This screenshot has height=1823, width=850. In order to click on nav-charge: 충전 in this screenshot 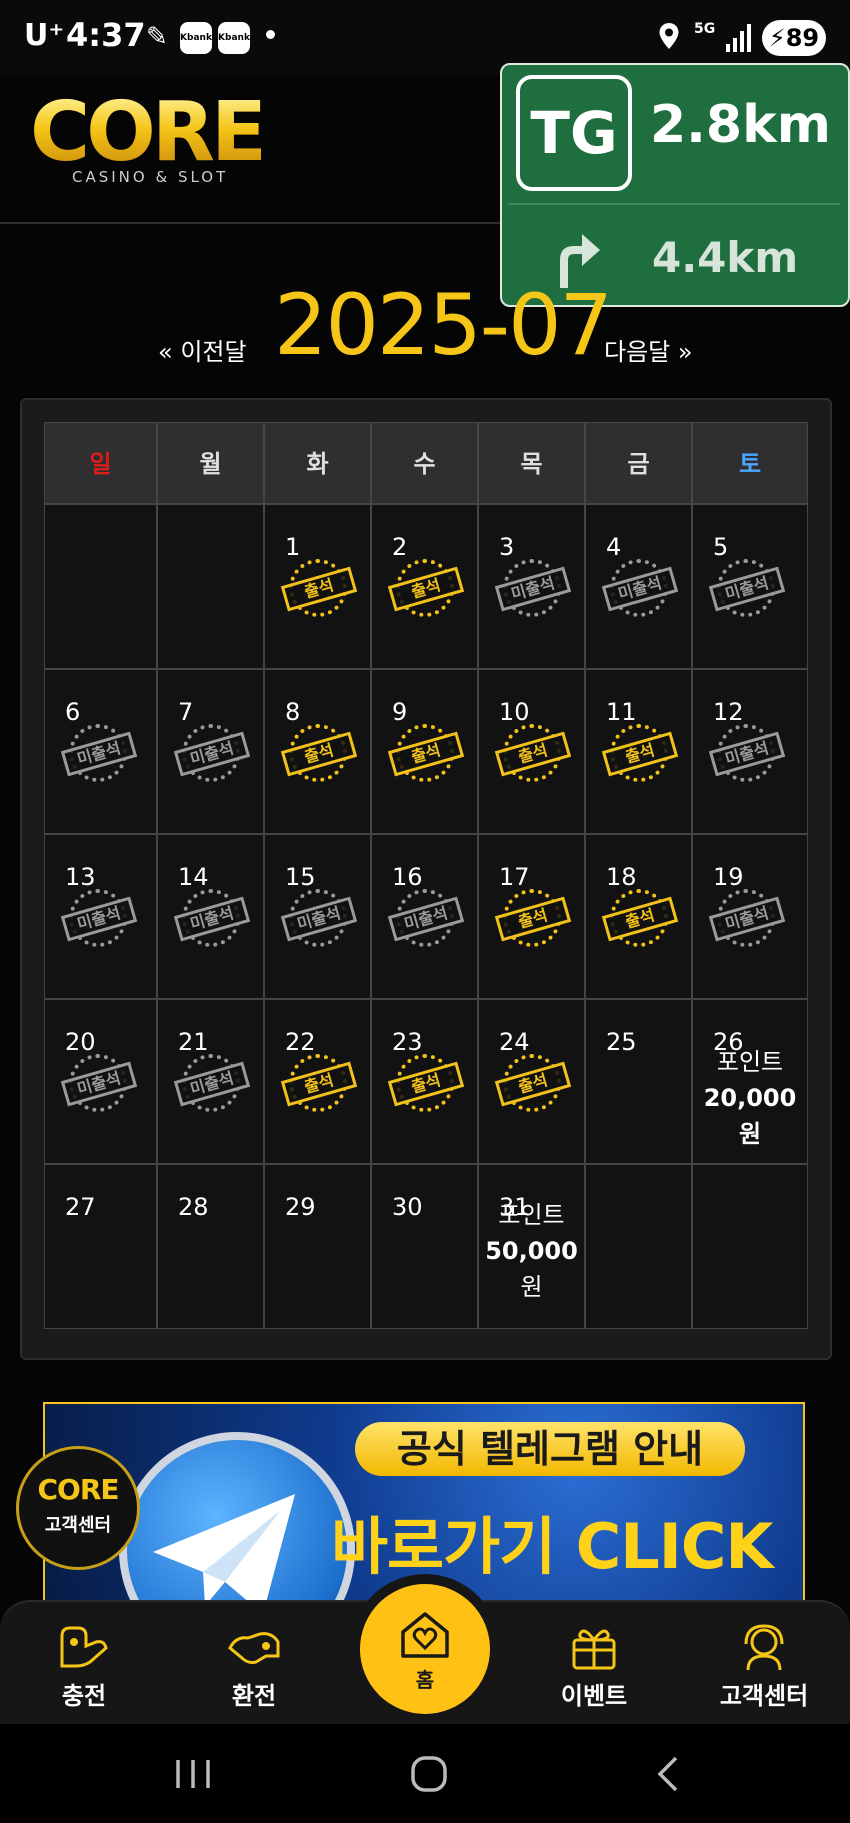, I will do `click(84, 1664)`.